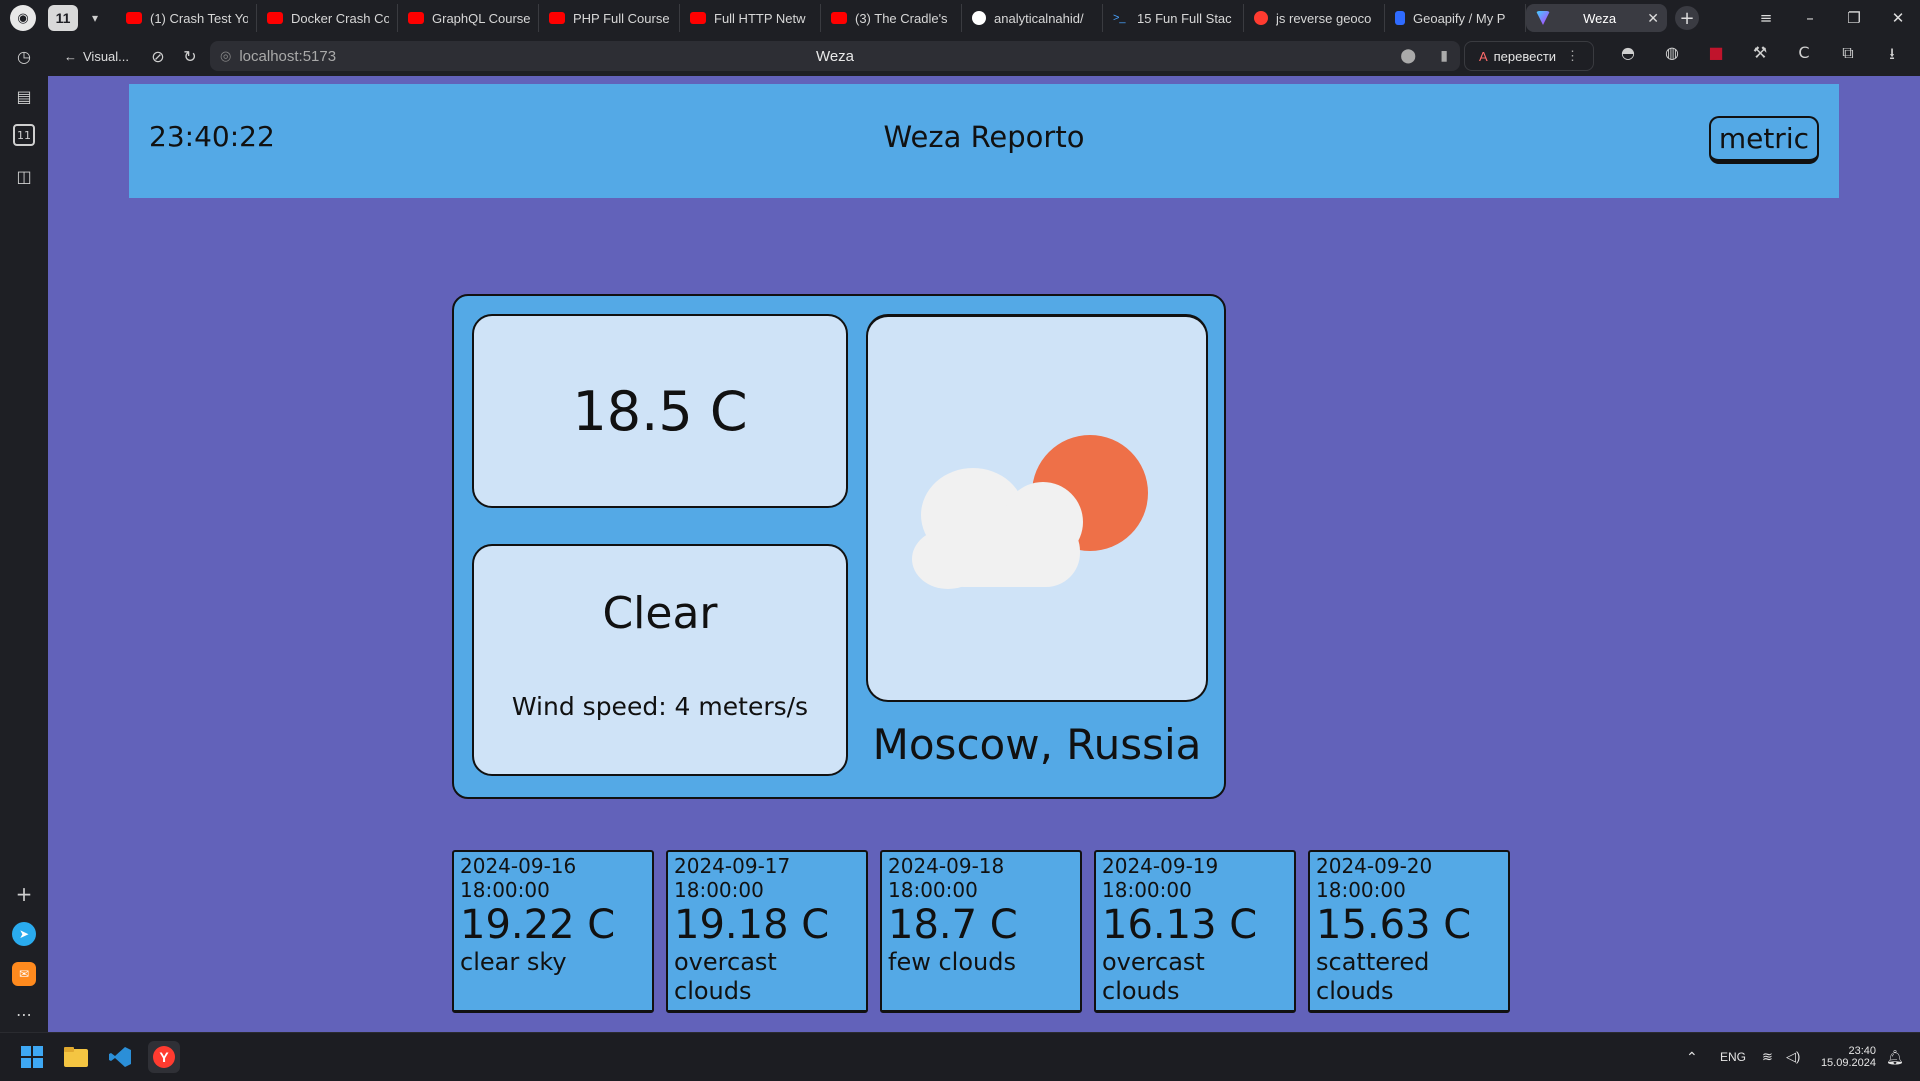 The image size is (1920, 1081). Describe the element at coordinates (960, 1056) in the screenshot. I see `os-taskbar: Y ⌃ ENG ≋ ◁) 23:40 15.09.2024 🔔︎` at that location.